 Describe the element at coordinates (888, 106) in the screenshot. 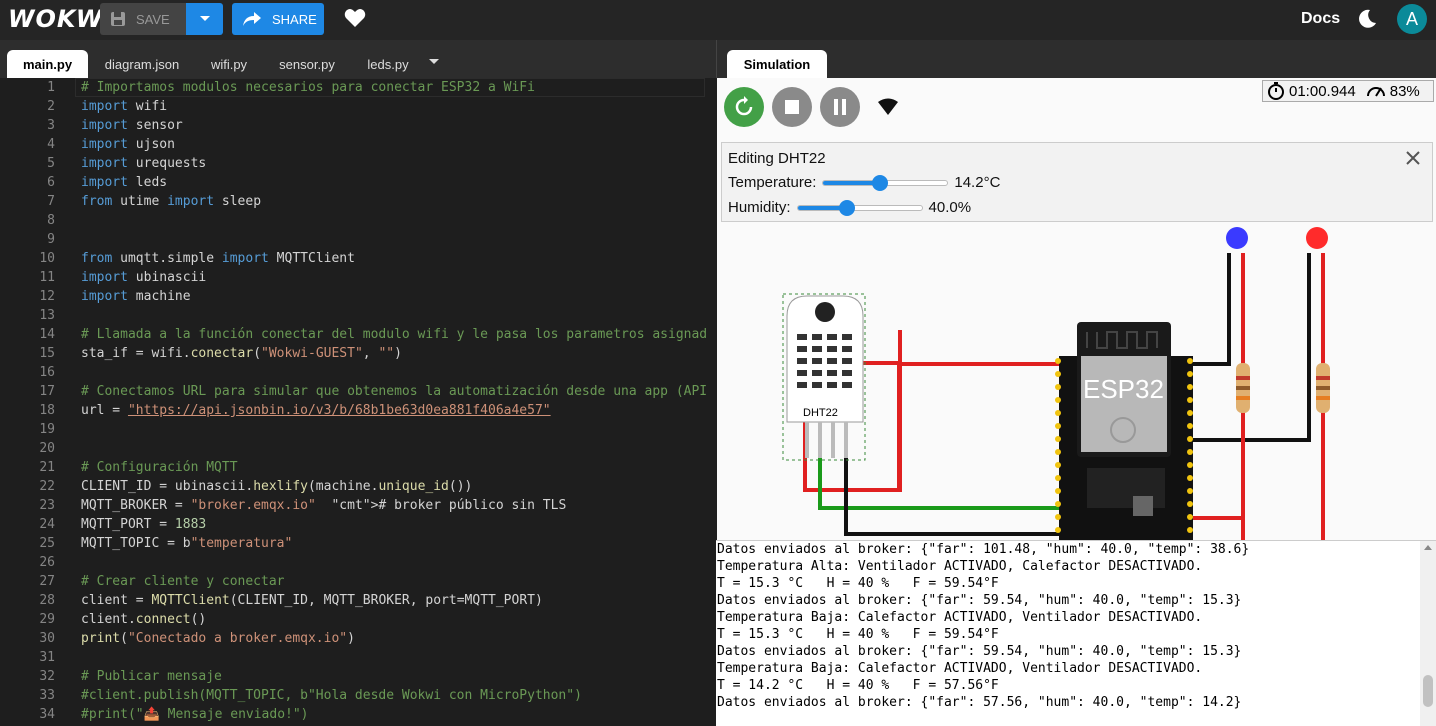

I see `wifi-icon` at that location.